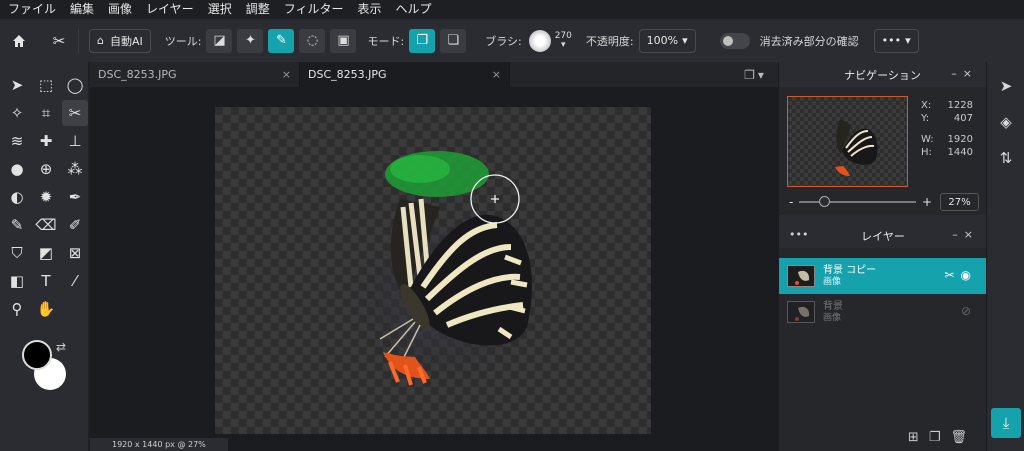 The image size is (1024, 451). I want to click on more-dots-icon: •••, so click(798, 234).